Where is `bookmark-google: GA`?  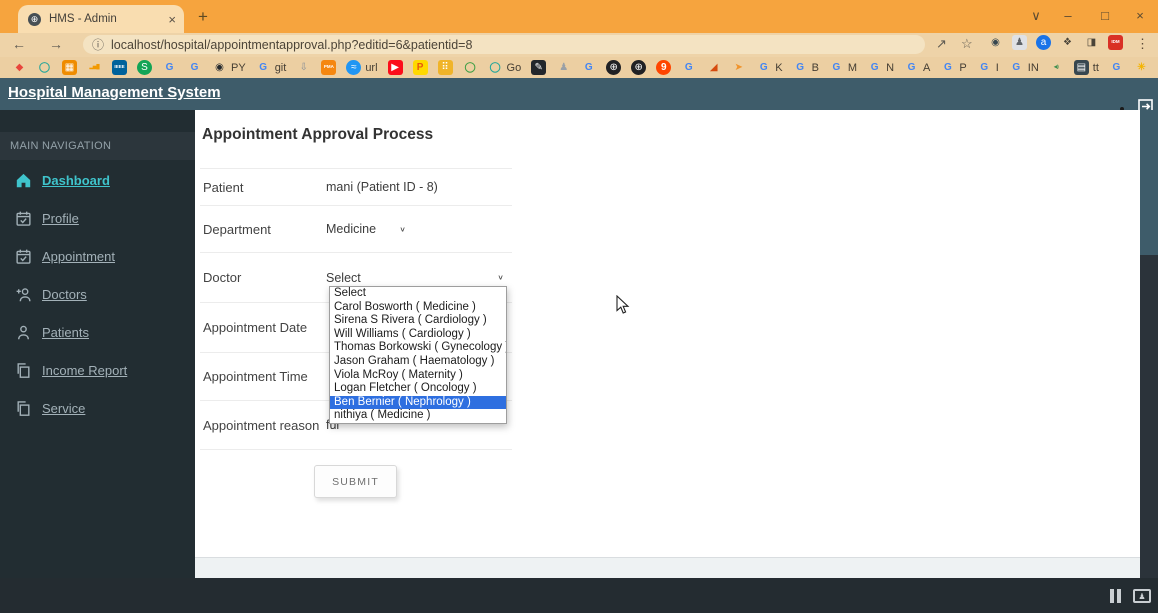 bookmark-google: GA is located at coordinates (917, 67).